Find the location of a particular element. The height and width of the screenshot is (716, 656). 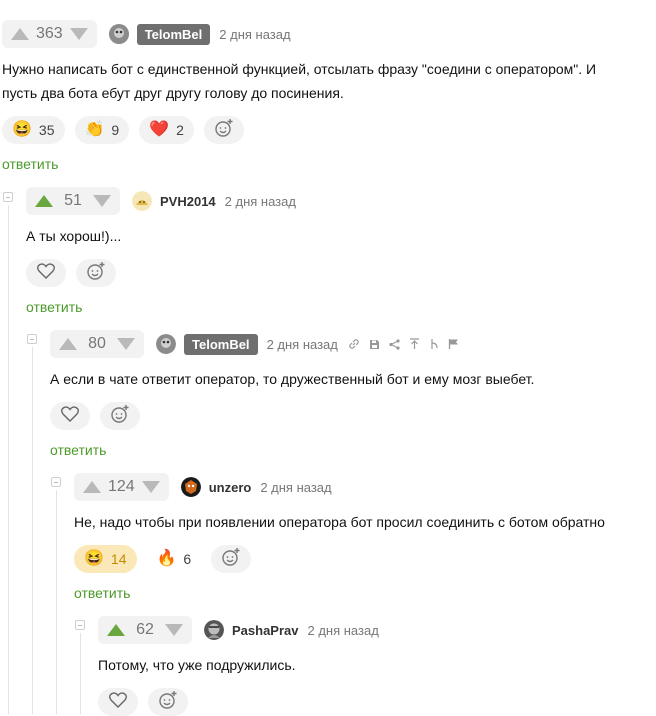

reaction-heart: ❤️ 2 is located at coordinates (166, 130).